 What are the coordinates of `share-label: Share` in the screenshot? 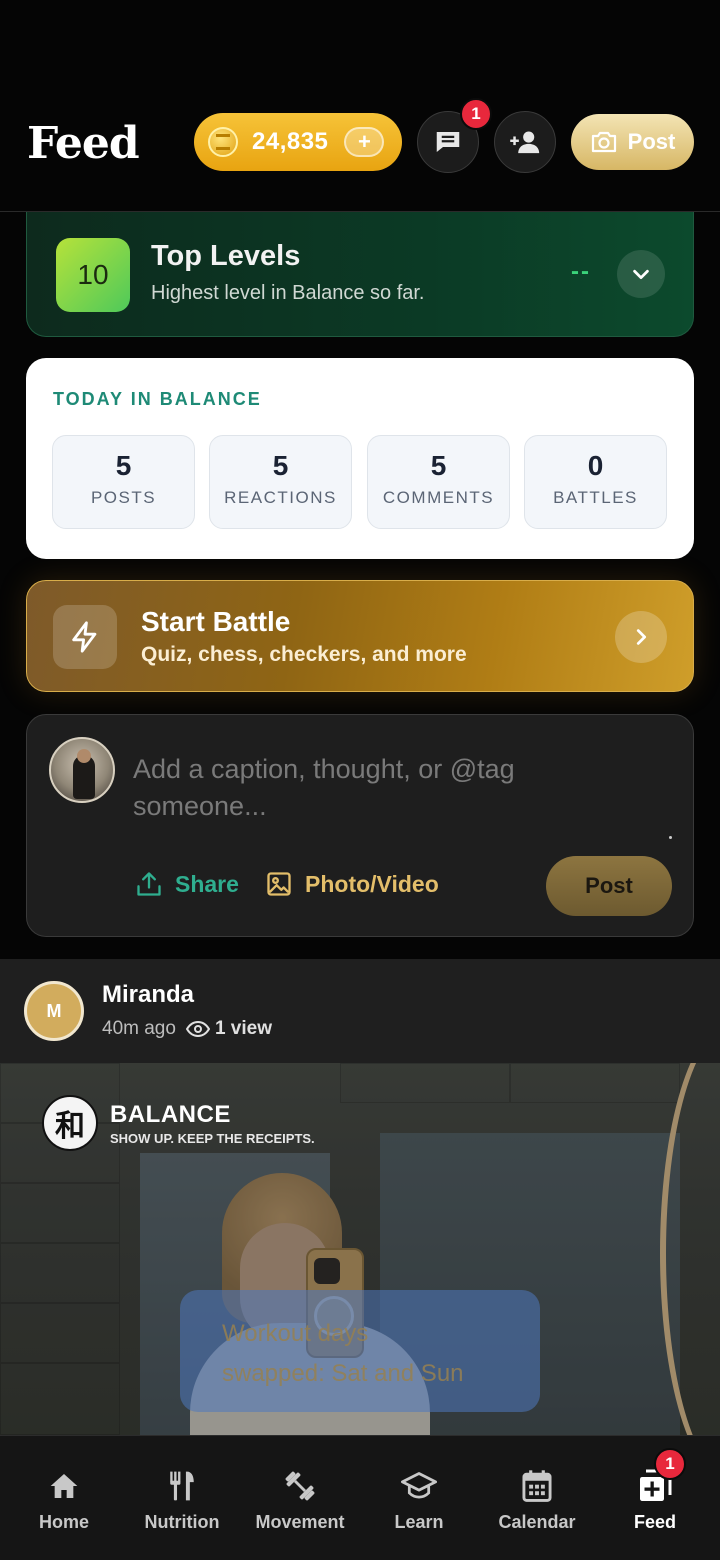 It's located at (207, 883).